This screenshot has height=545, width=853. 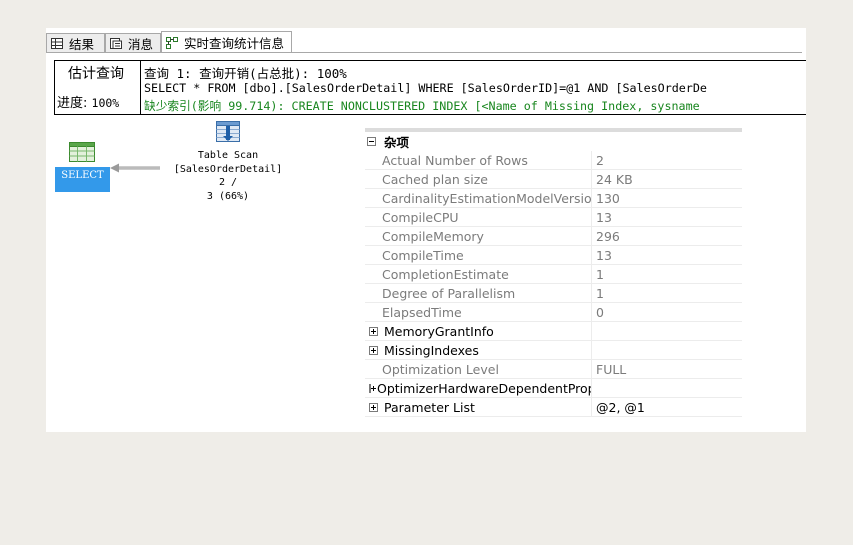 What do you see at coordinates (667, 198) in the screenshot?
I see `property-value: 130` at bounding box center [667, 198].